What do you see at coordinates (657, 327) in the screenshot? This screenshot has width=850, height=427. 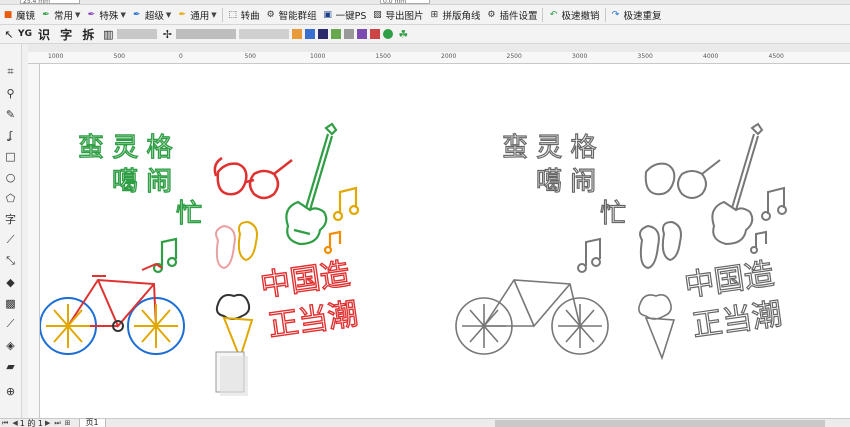 I see `outline-icecream` at bounding box center [657, 327].